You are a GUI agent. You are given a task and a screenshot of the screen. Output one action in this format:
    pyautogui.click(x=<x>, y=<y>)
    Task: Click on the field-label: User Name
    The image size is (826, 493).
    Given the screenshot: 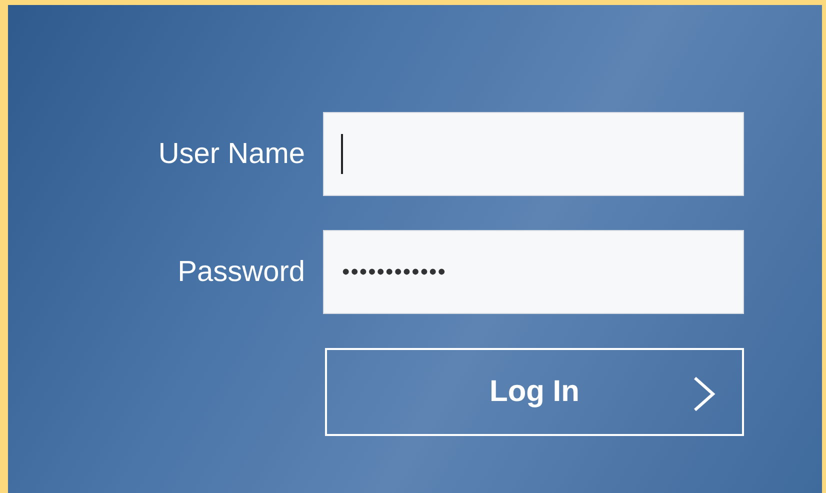 What is the action you would take?
    pyautogui.click(x=231, y=154)
    